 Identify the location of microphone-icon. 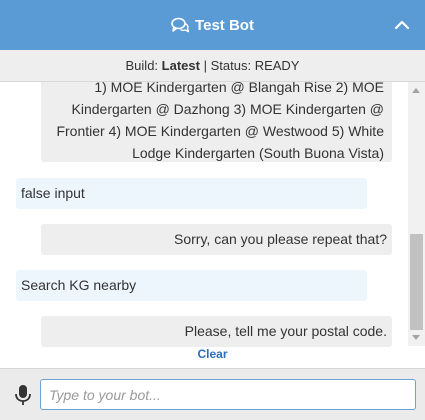
(23, 395).